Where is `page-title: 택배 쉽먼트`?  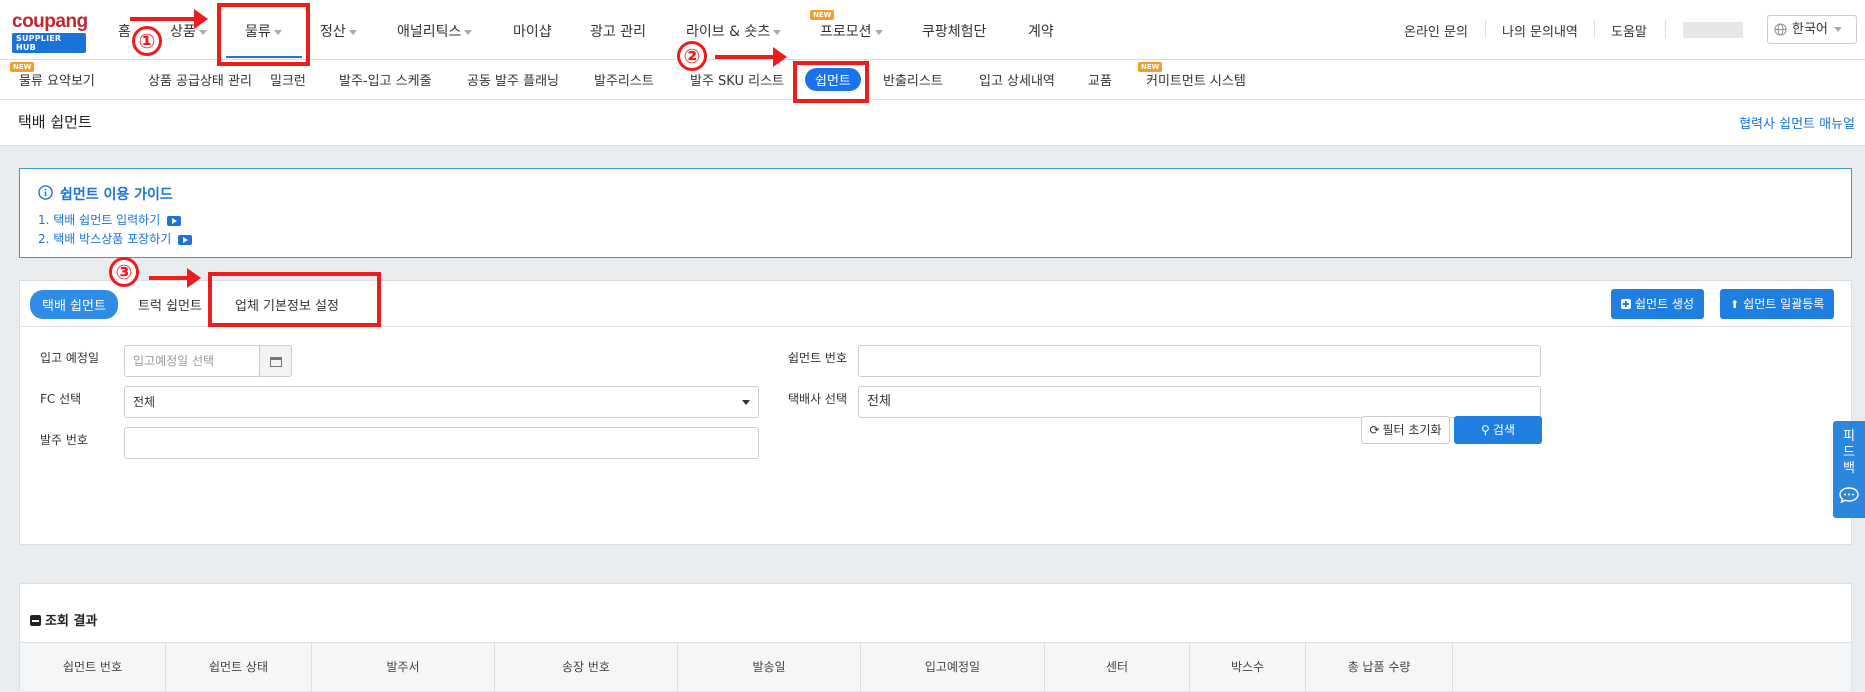 page-title: 택배 쉽먼트 is located at coordinates (55, 122).